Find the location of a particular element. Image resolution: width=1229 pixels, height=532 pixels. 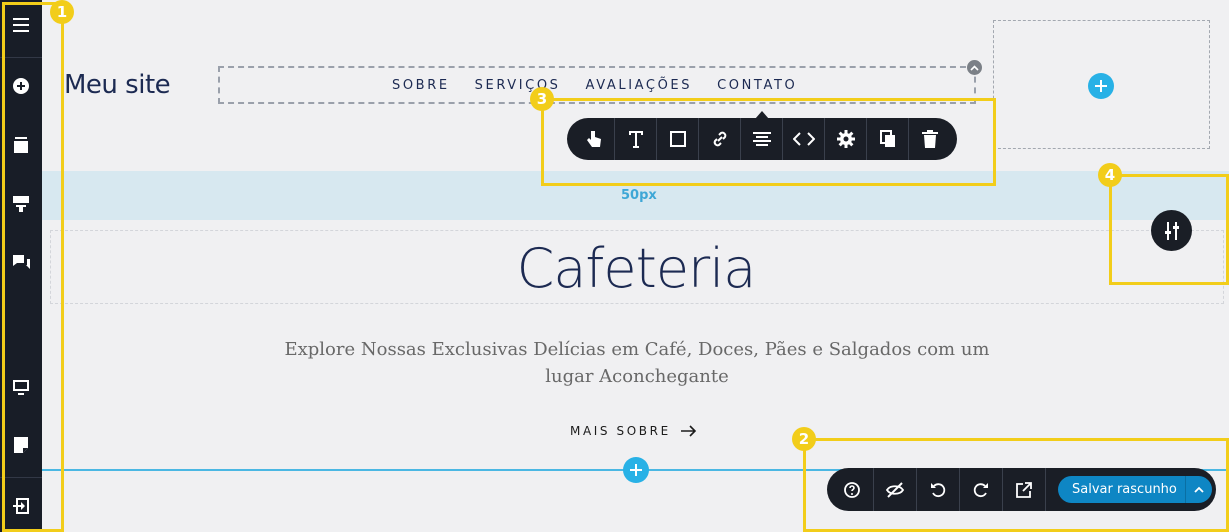

cta-link: MAIS SOBRE is located at coordinates (633, 431).